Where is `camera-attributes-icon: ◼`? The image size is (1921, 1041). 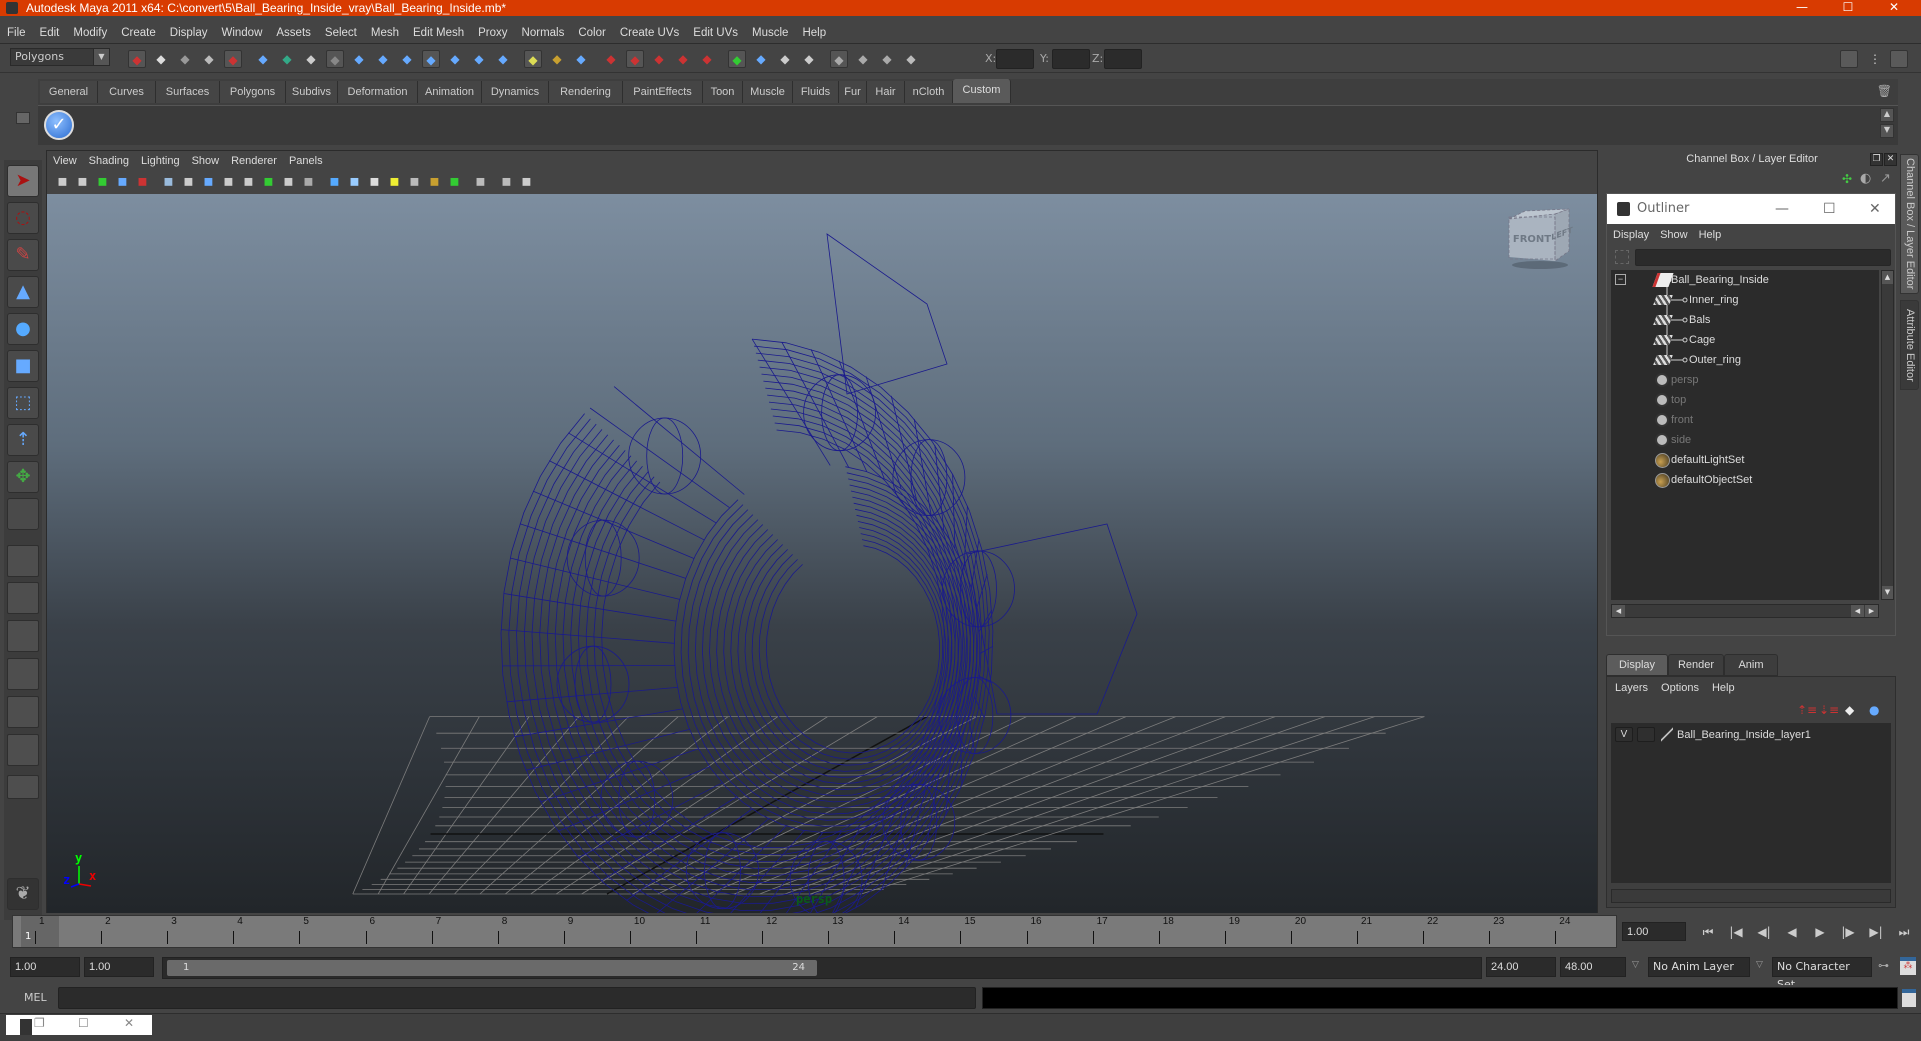 camera-attributes-icon: ◼ is located at coordinates (82, 181).